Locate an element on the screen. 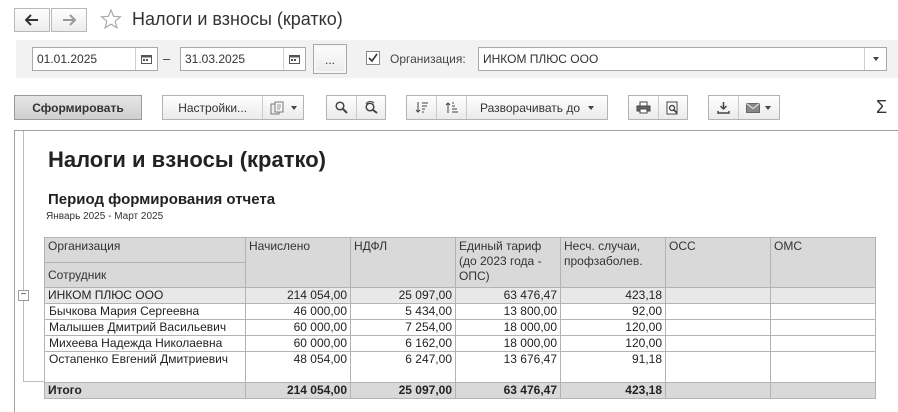 The image size is (898, 412). expand-to-label: Разворачивать до is located at coordinates (529, 107).